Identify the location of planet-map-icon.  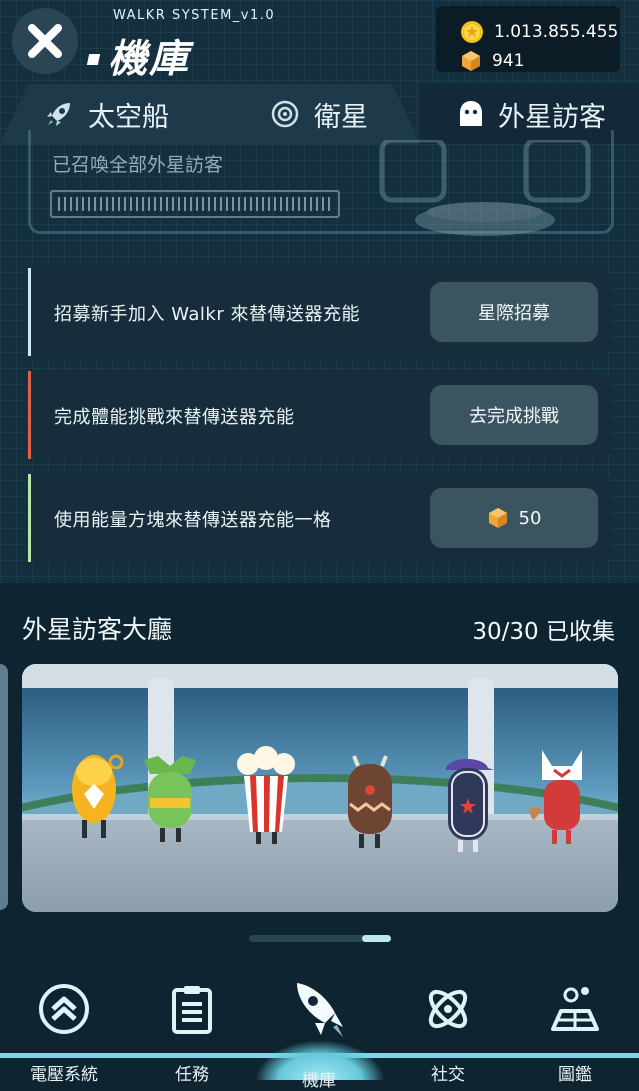
(575, 1009).